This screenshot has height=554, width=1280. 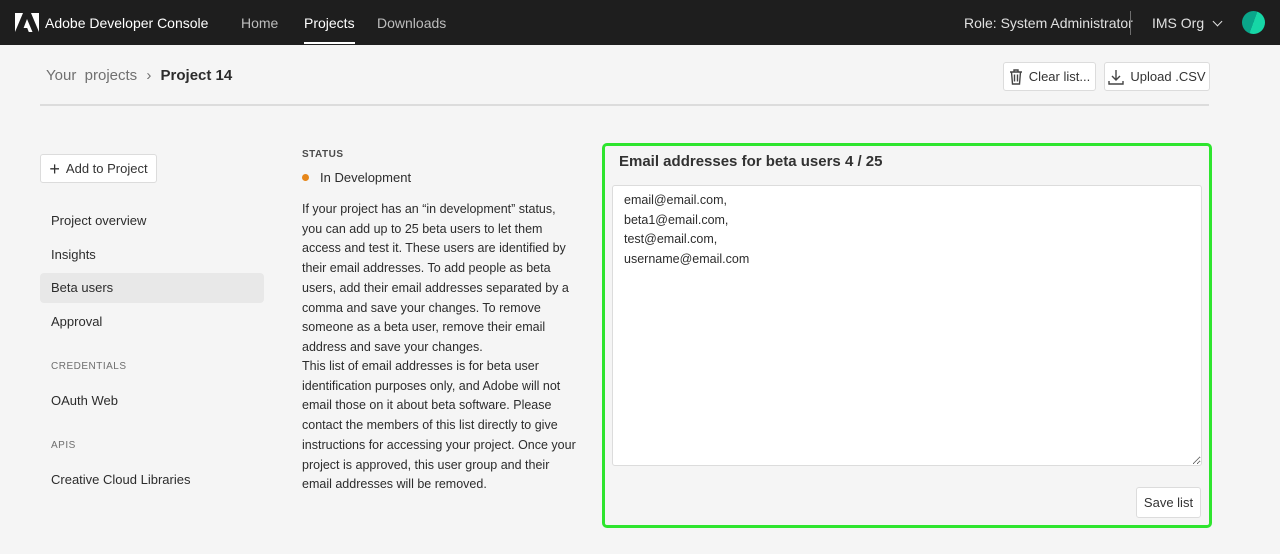 I want to click on breadcrumb: Your projects › Project 14, so click(x=139, y=75).